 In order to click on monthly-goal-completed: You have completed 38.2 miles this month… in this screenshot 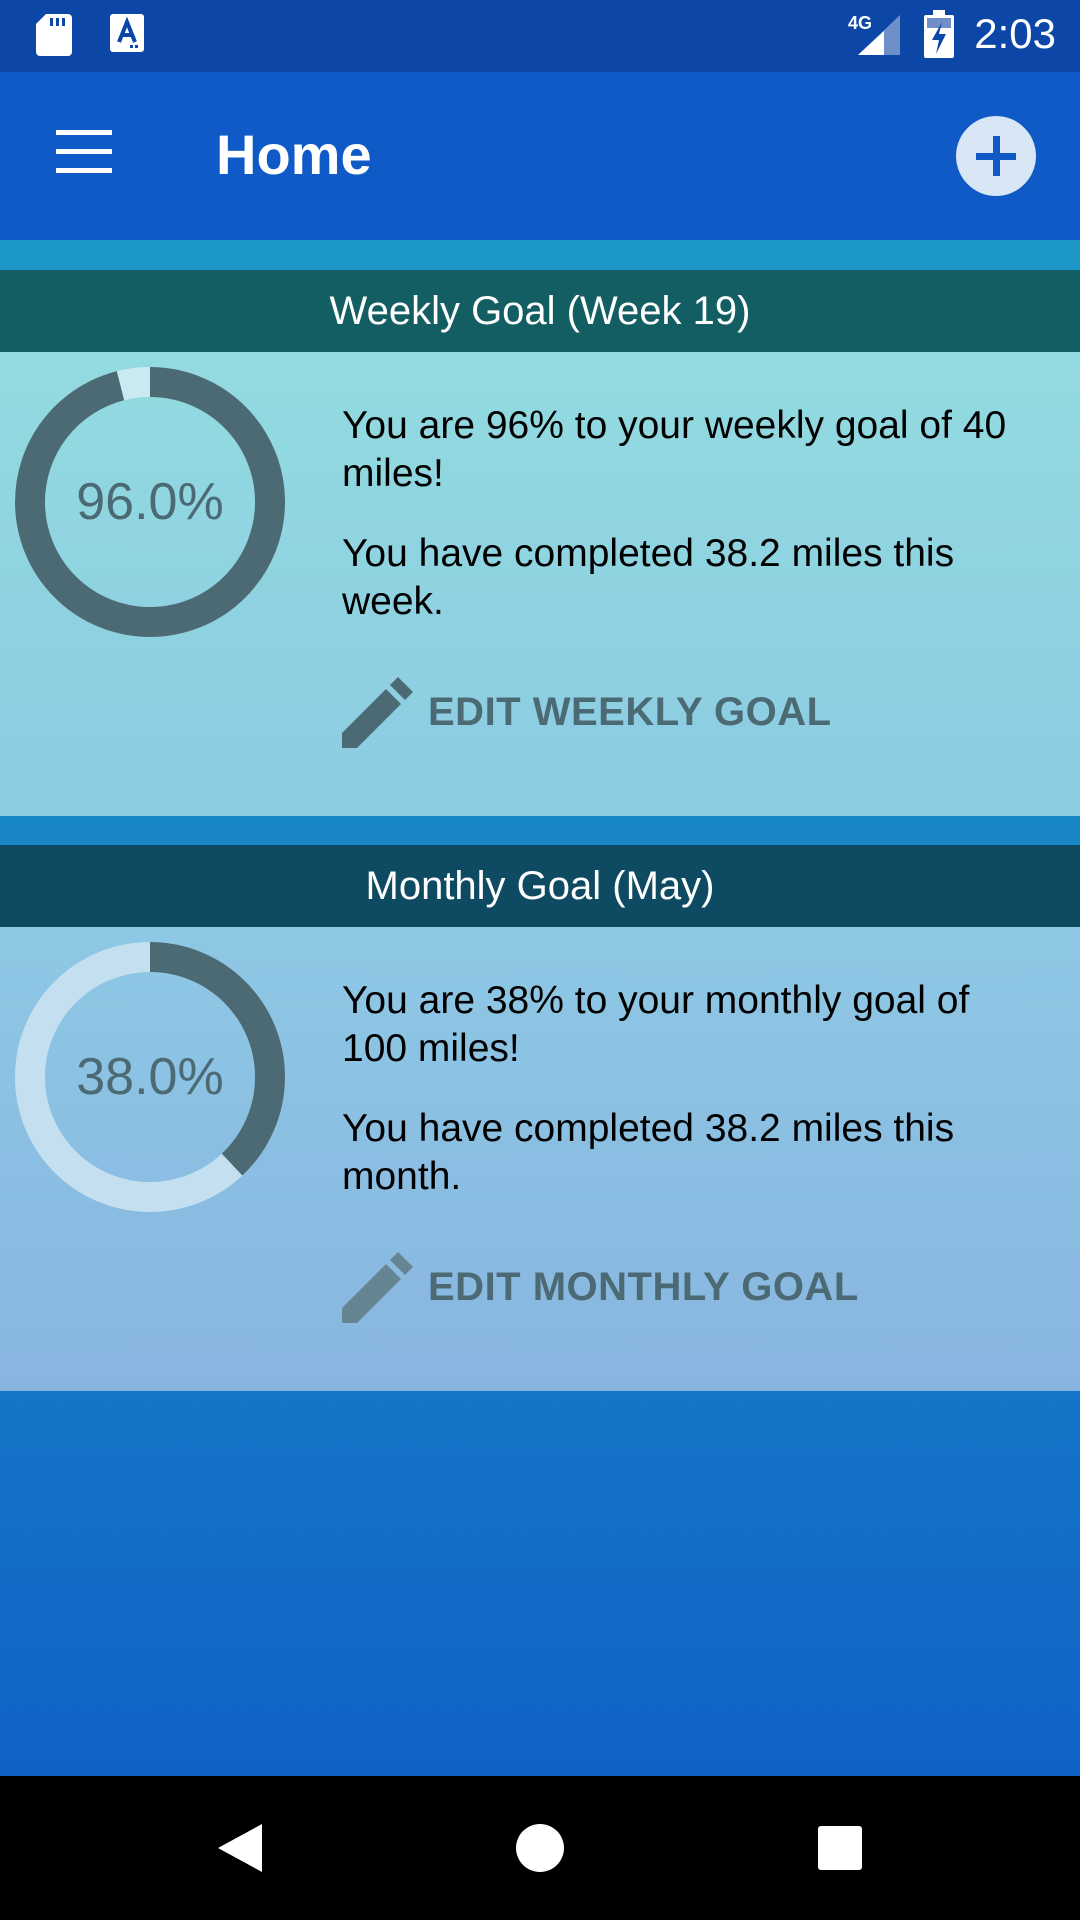, I will do `click(648, 1152)`.